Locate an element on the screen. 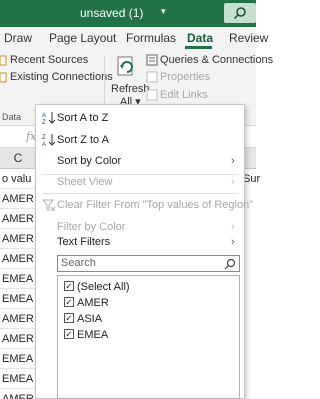 The image size is (320, 399). menu-item-clear-filter: Clear Filter From "Top values of Region" is located at coordinates (144, 205).